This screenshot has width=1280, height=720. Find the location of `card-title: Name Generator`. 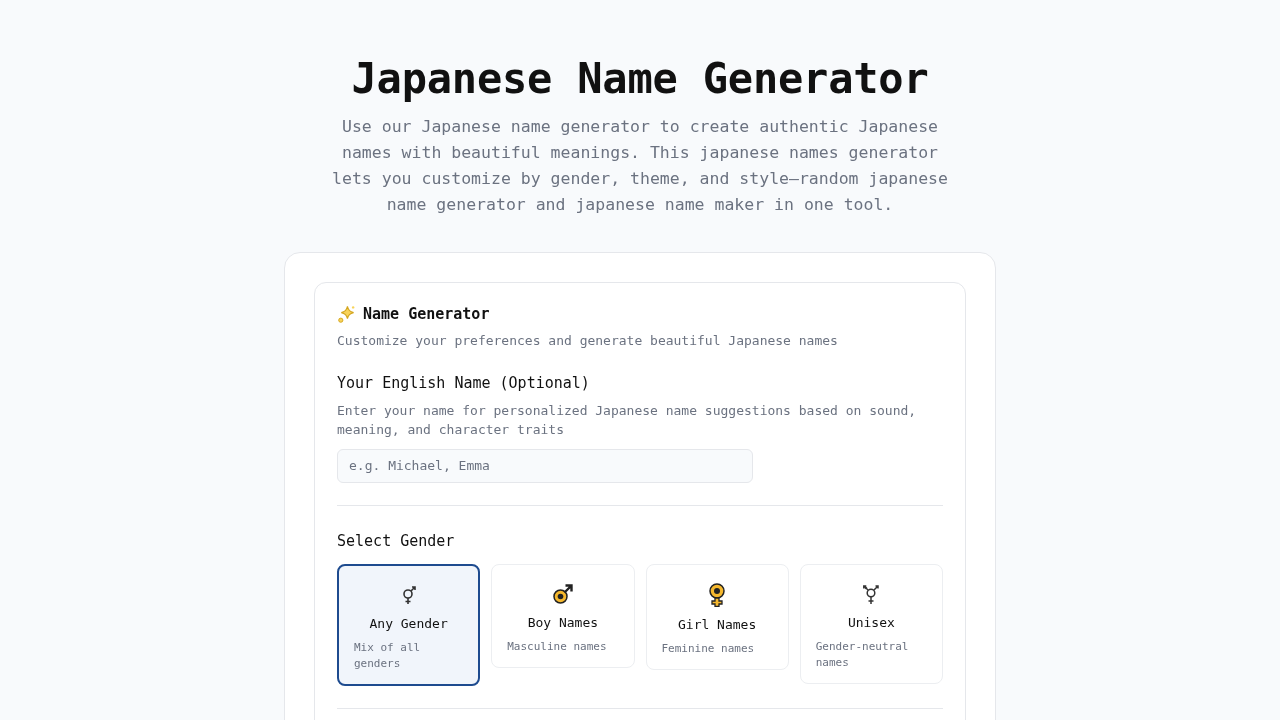

card-title: Name Generator is located at coordinates (426, 314).